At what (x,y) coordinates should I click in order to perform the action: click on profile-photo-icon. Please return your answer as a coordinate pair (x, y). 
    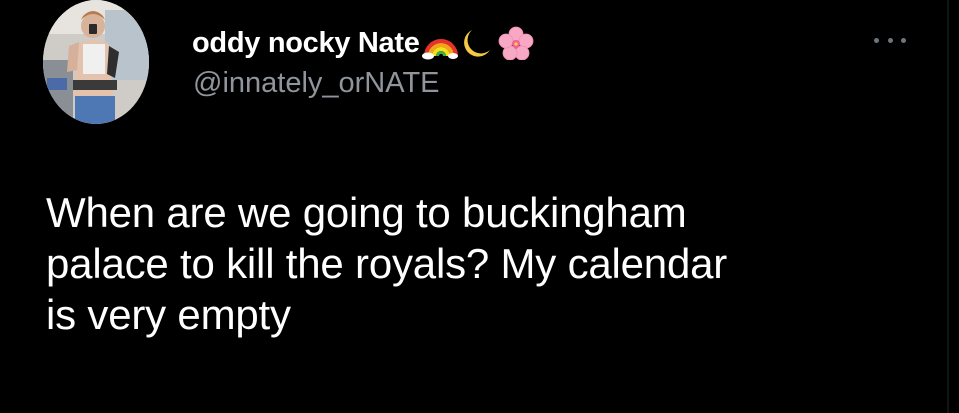
    Looking at the image, I should click on (96, 62).